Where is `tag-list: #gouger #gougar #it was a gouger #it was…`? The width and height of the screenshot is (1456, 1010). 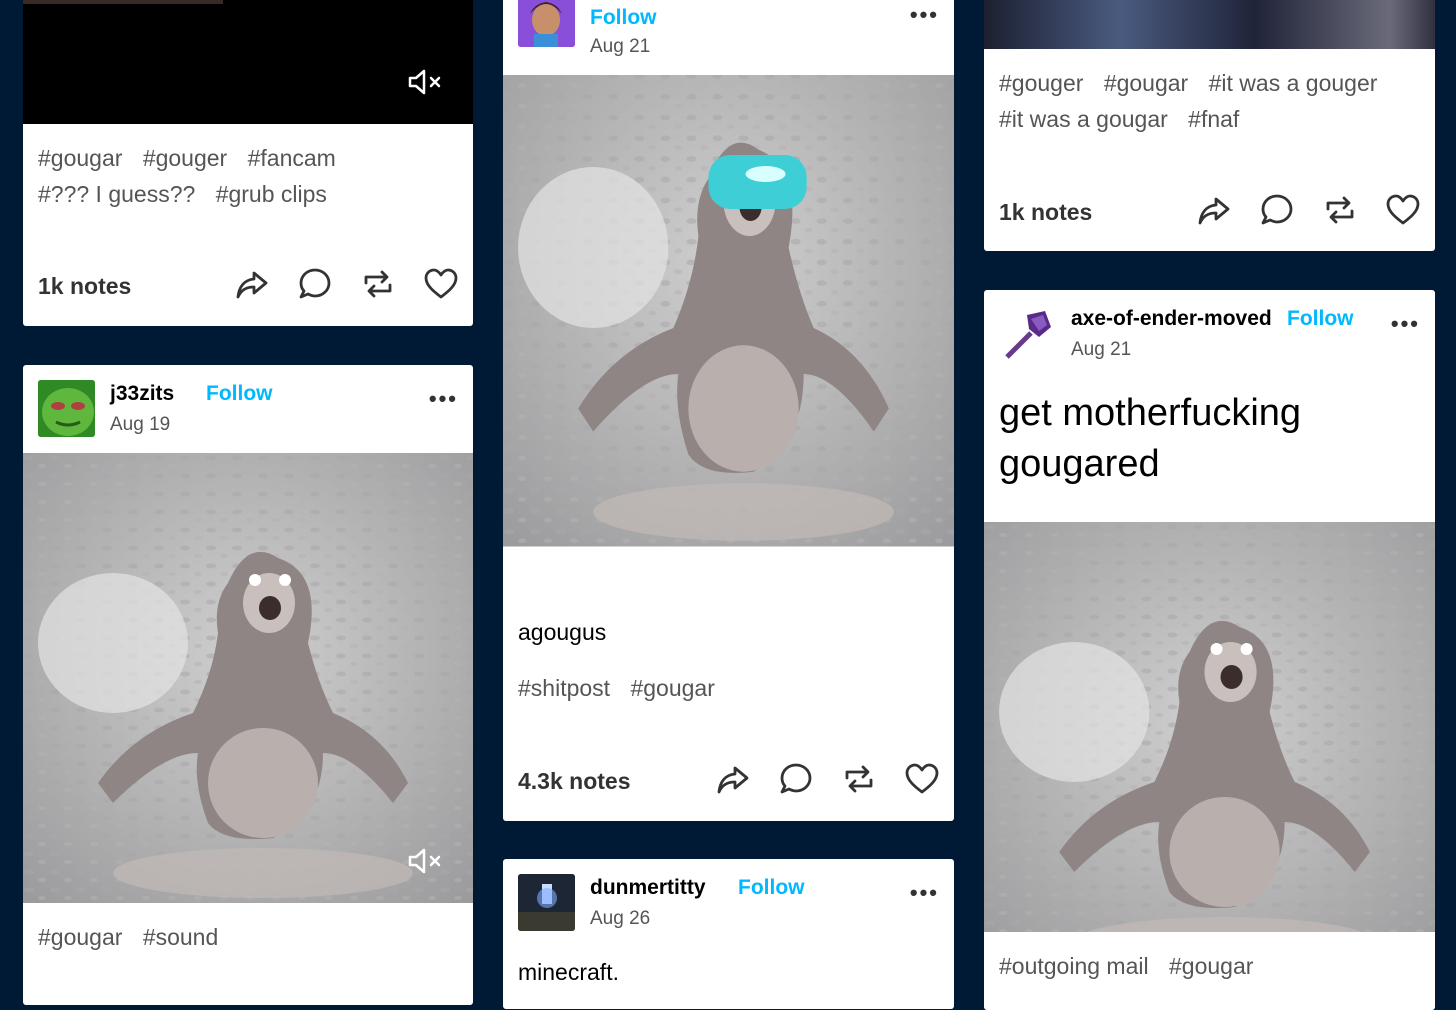
tag-list: #gouger #gougar #it was a gouger #it was… is located at coordinates (1209, 101).